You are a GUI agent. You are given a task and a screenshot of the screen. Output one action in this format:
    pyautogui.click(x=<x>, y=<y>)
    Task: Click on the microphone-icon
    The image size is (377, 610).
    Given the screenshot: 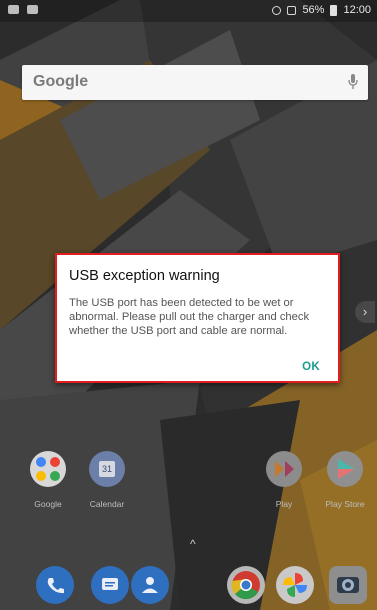 What is the action you would take?
    pyautogui.click(x=353, y=82)
    